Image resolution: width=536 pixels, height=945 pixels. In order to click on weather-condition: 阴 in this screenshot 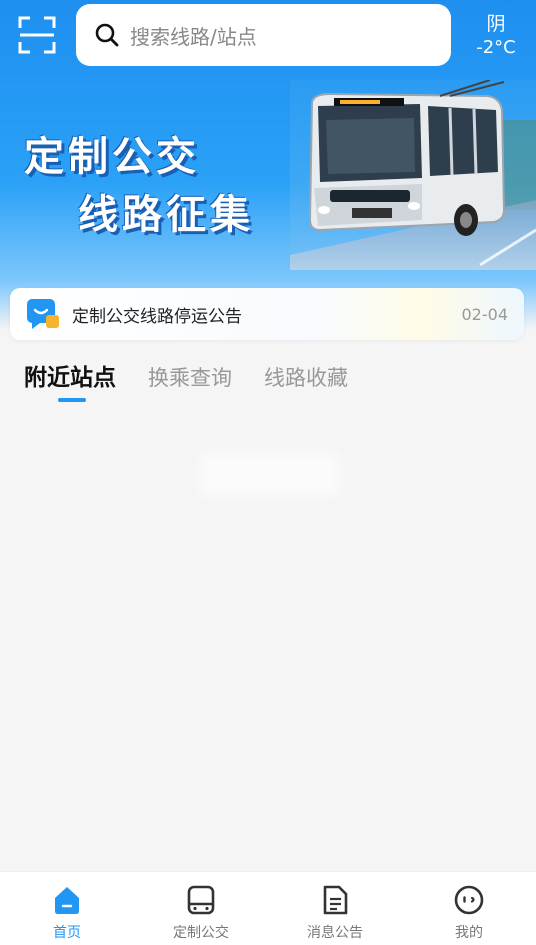, I will do `click(496, 24)`.